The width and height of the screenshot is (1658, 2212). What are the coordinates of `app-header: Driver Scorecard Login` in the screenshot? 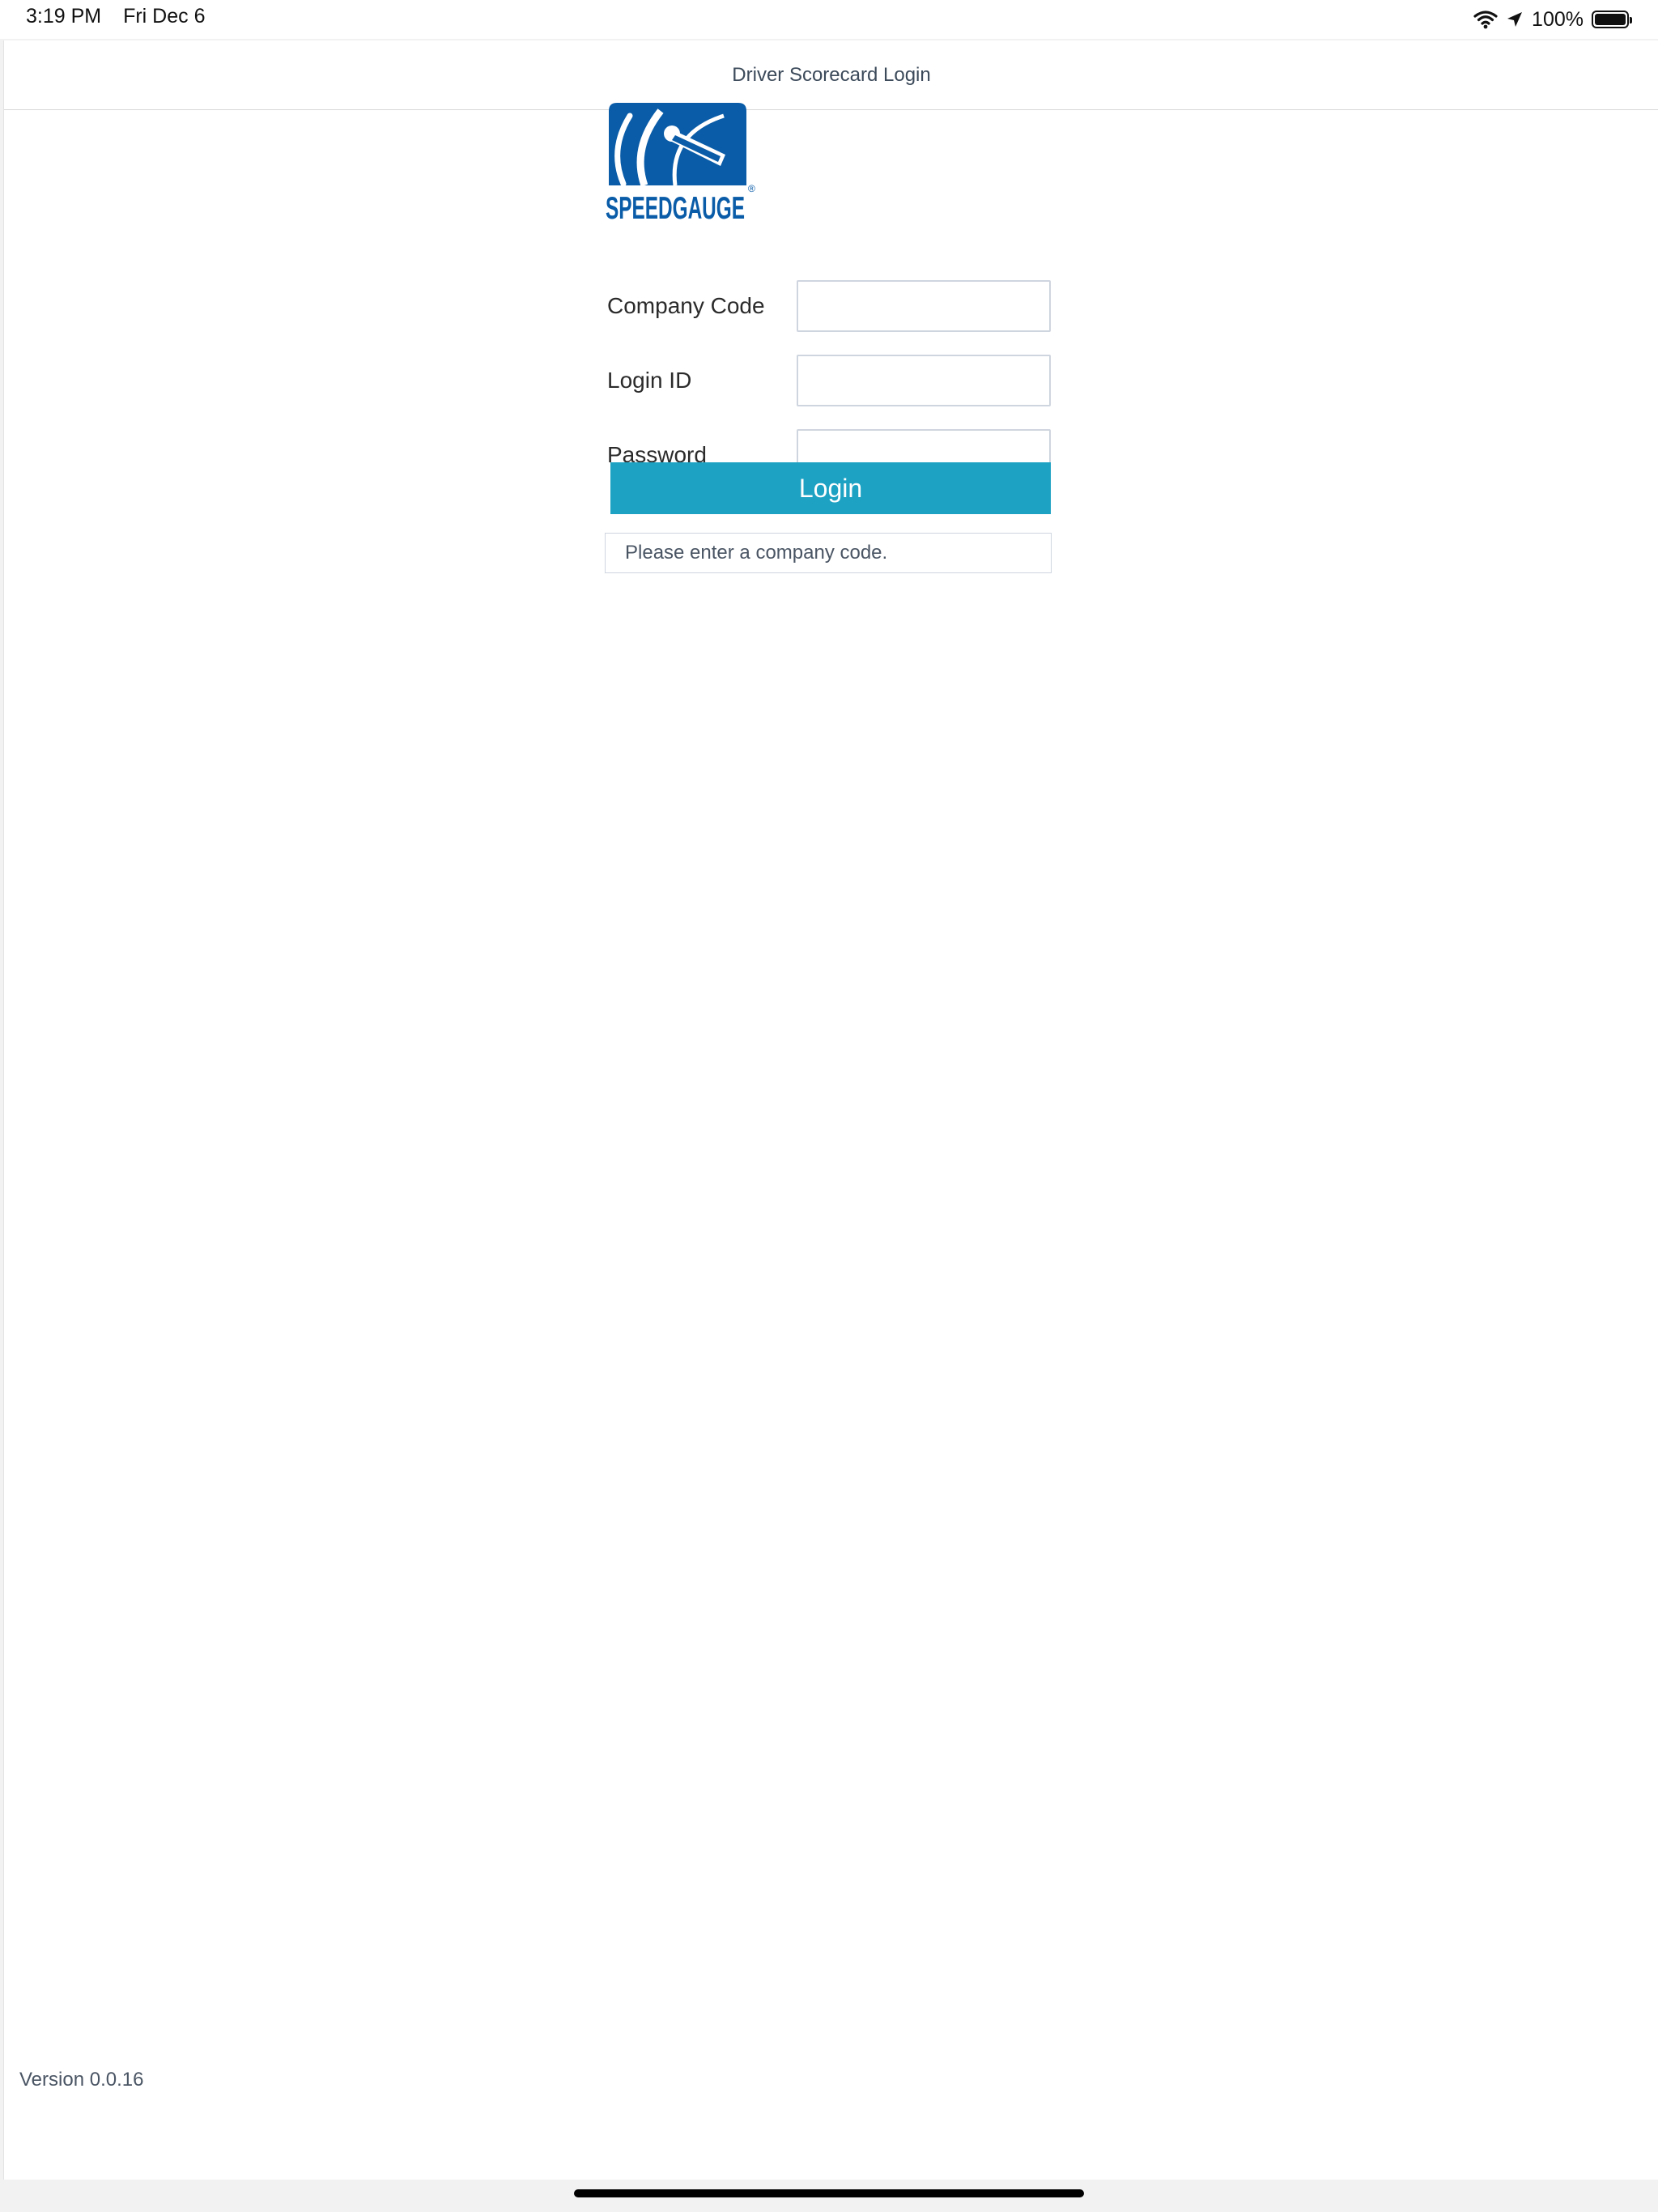 It's located at (831, 75).